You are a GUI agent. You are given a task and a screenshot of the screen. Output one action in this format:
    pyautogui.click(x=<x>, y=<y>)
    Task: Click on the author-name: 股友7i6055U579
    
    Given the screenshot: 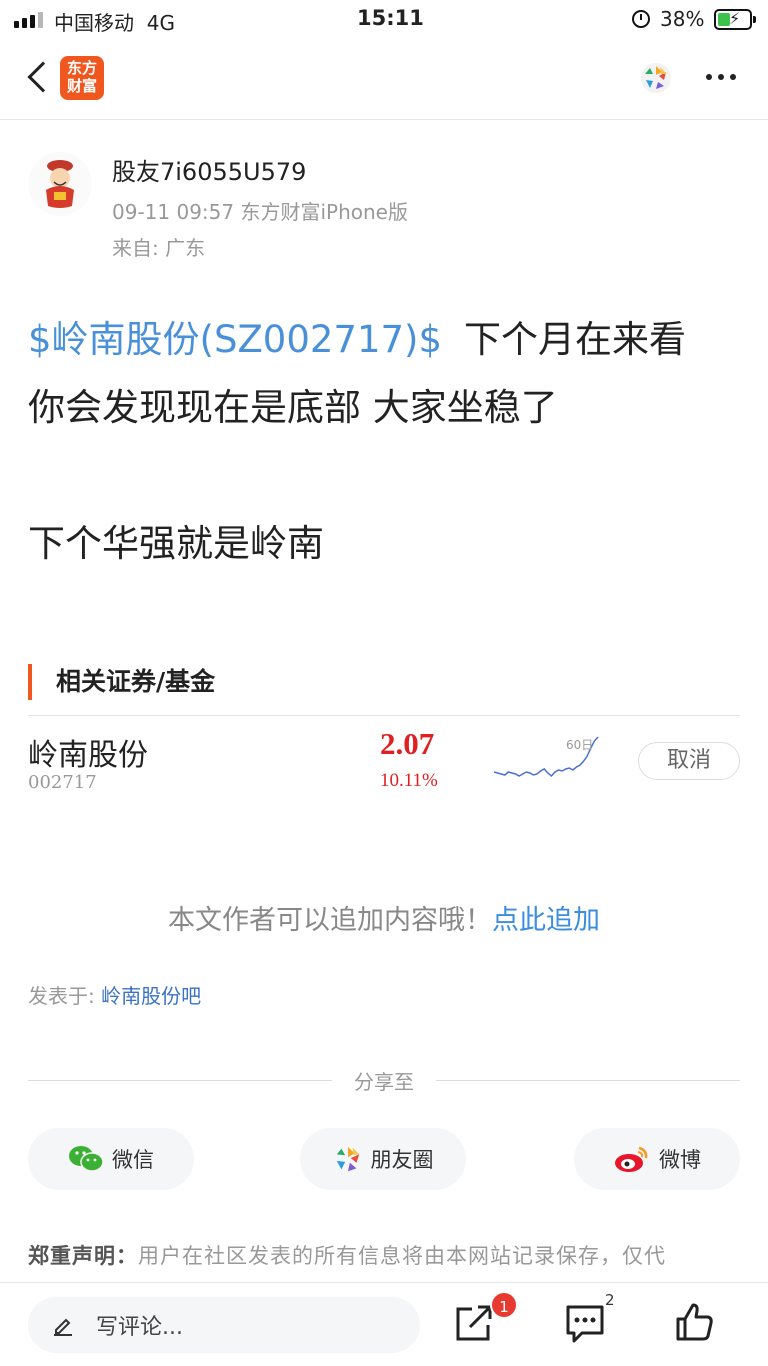 What is the action you would take?
    pyautogui.click(x=209, y=169)
    